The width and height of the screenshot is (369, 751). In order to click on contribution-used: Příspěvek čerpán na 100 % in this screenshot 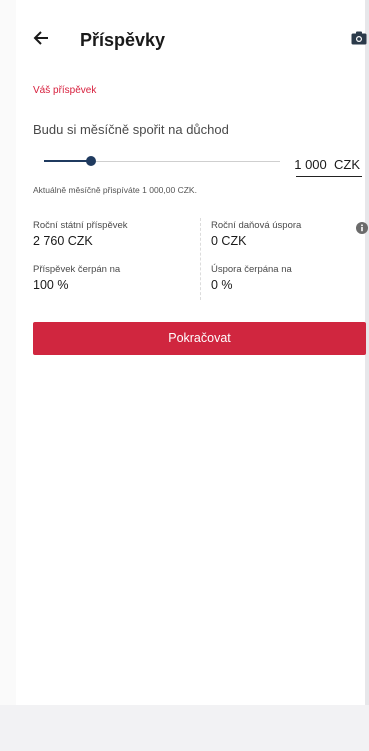, I will do `click(76, 278)`.